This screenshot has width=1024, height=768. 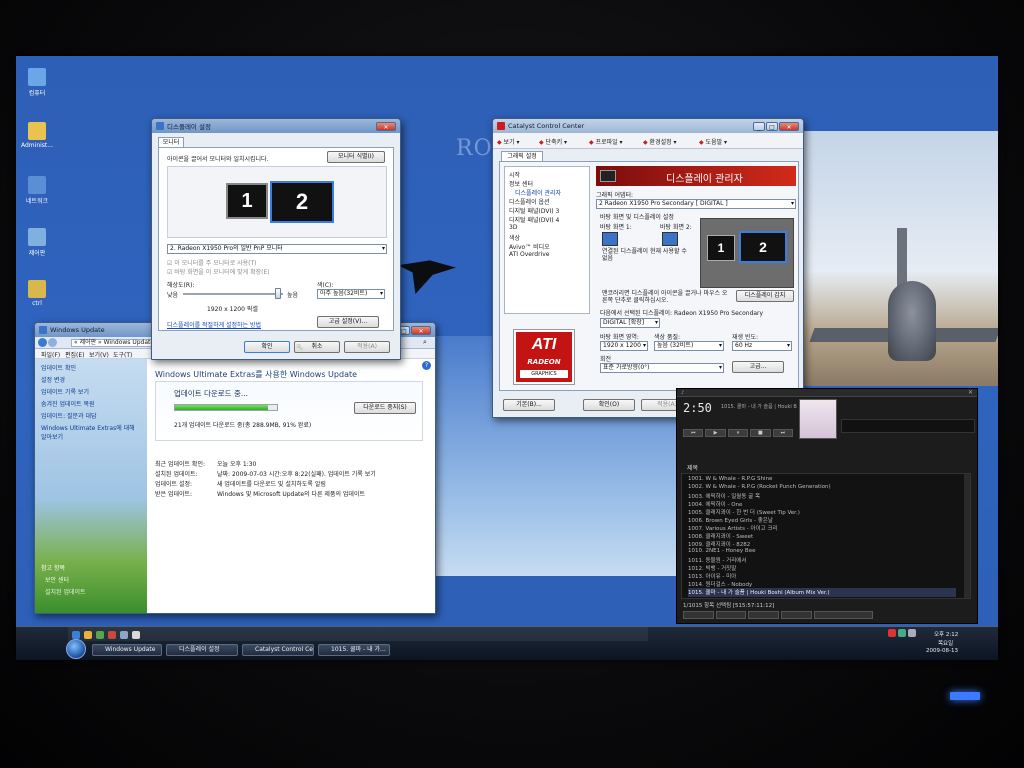 I want to click on search-icon: ⌕, so click(x=425, y=342).